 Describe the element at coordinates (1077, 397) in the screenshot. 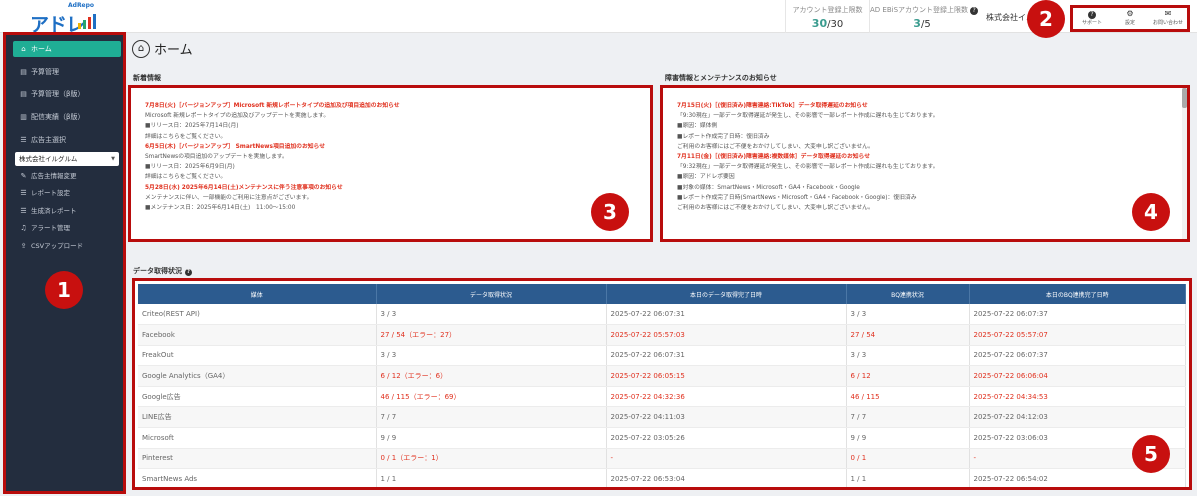

I see `status-cell: 2025-07-22 04:34:53` at that location.